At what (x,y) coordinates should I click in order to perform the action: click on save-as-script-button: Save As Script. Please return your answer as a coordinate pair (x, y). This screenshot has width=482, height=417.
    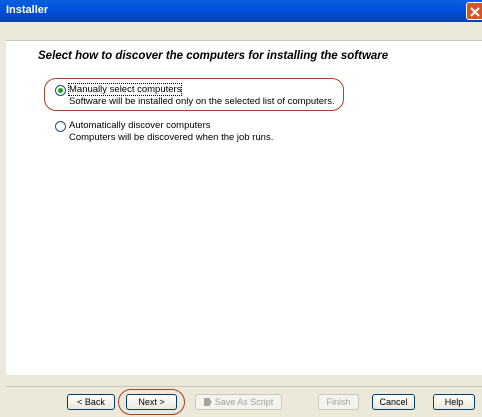
    Looking at the image, I should click on (238, 402).